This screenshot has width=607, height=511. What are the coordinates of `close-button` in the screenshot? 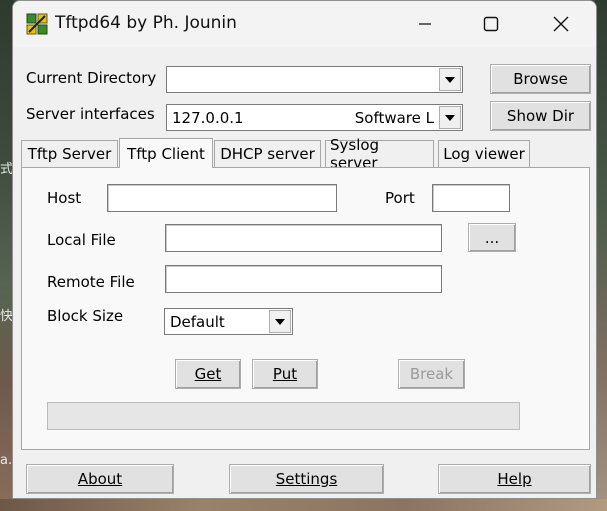 It's located at (561, 24).